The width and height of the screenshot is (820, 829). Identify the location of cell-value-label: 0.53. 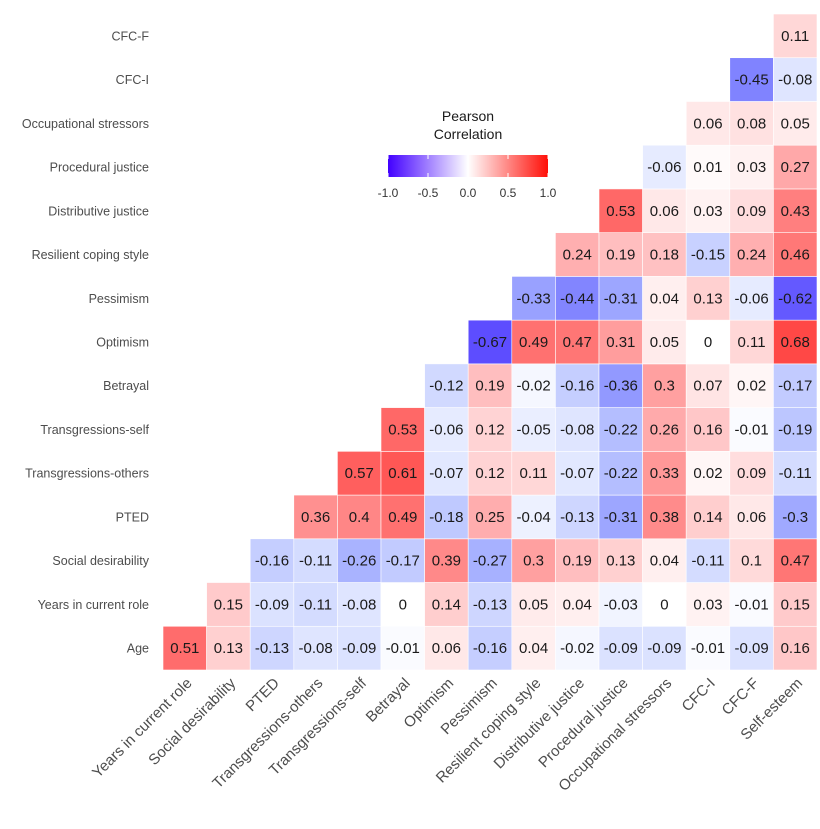
(620, 211).